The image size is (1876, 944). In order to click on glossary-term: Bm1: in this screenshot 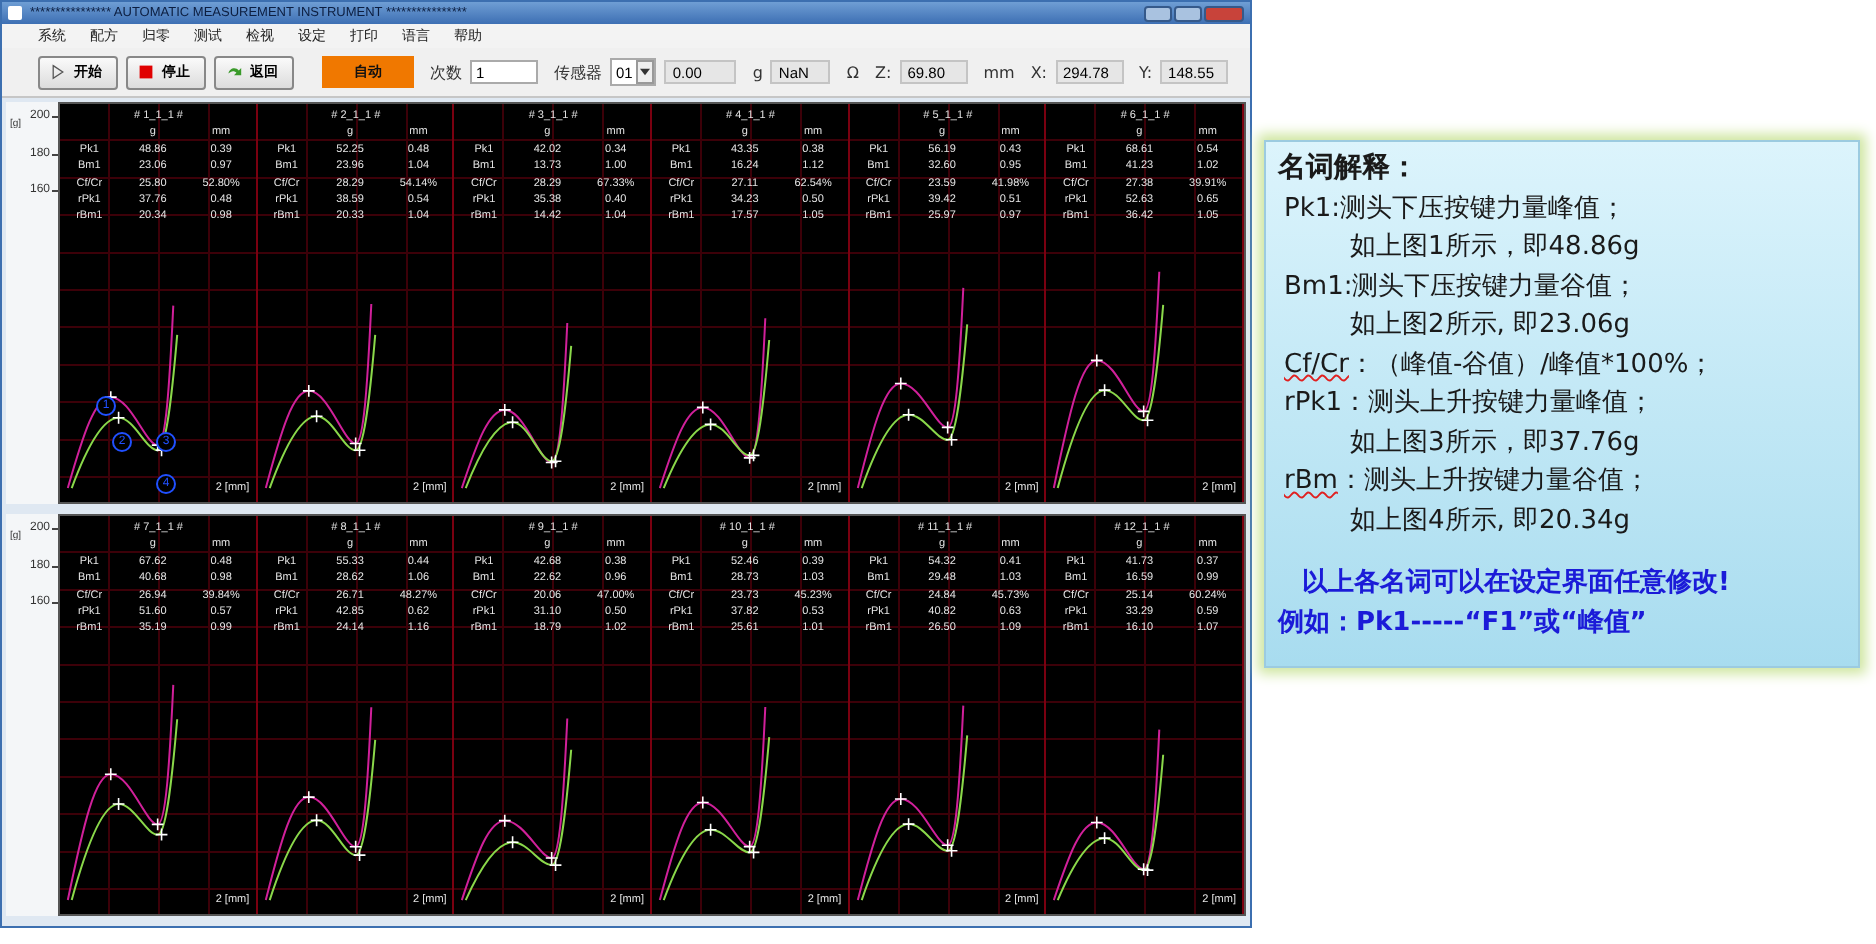, I will do `click(1318, 286)`.